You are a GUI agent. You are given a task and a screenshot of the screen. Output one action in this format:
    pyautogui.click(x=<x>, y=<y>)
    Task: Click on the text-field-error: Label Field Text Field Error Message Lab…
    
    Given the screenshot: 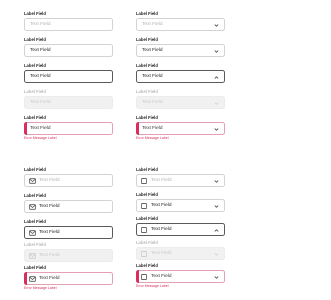 What is the action you would take?
    pyautogui.click(x=68, y=127)
    